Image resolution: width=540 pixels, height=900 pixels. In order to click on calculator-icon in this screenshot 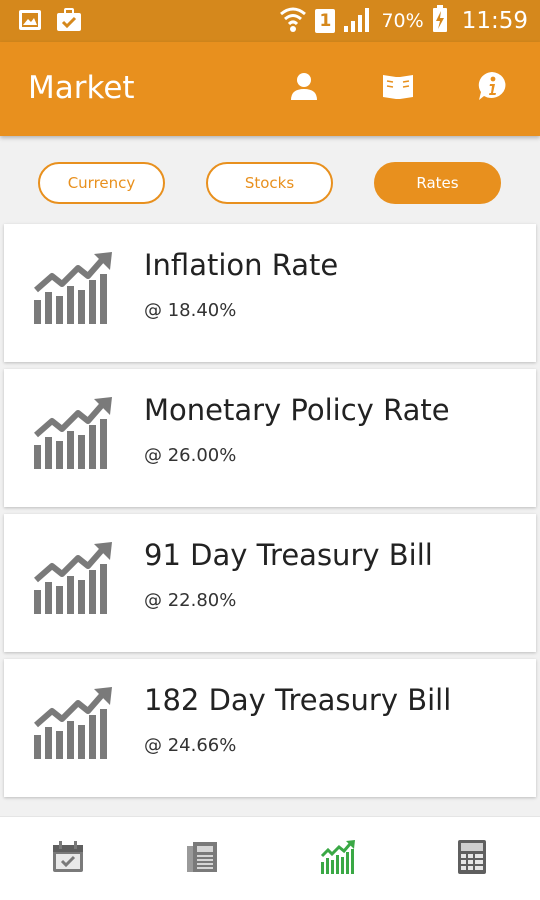, I will do `click(472, 859)`.